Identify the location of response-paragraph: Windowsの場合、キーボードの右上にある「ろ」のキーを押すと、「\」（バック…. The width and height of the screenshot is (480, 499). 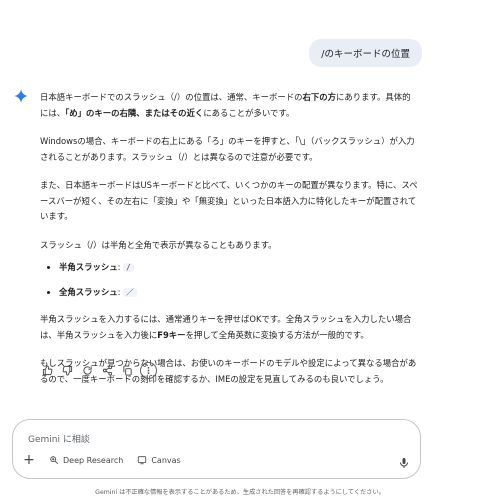
(227, 149).